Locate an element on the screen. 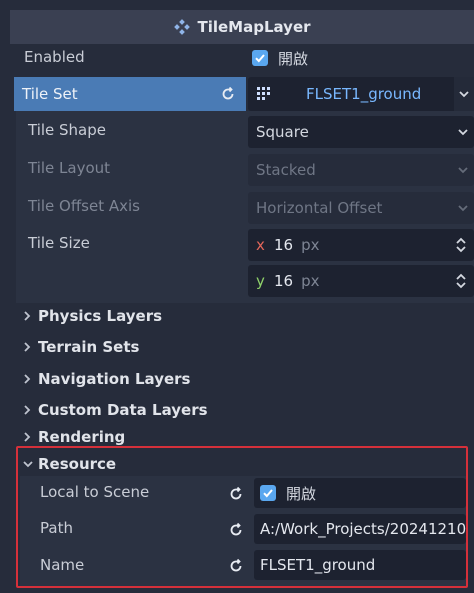 The width and height of the screenshot is (474, 593). tile-shape-select: Square is located at coordinates (361, 132).